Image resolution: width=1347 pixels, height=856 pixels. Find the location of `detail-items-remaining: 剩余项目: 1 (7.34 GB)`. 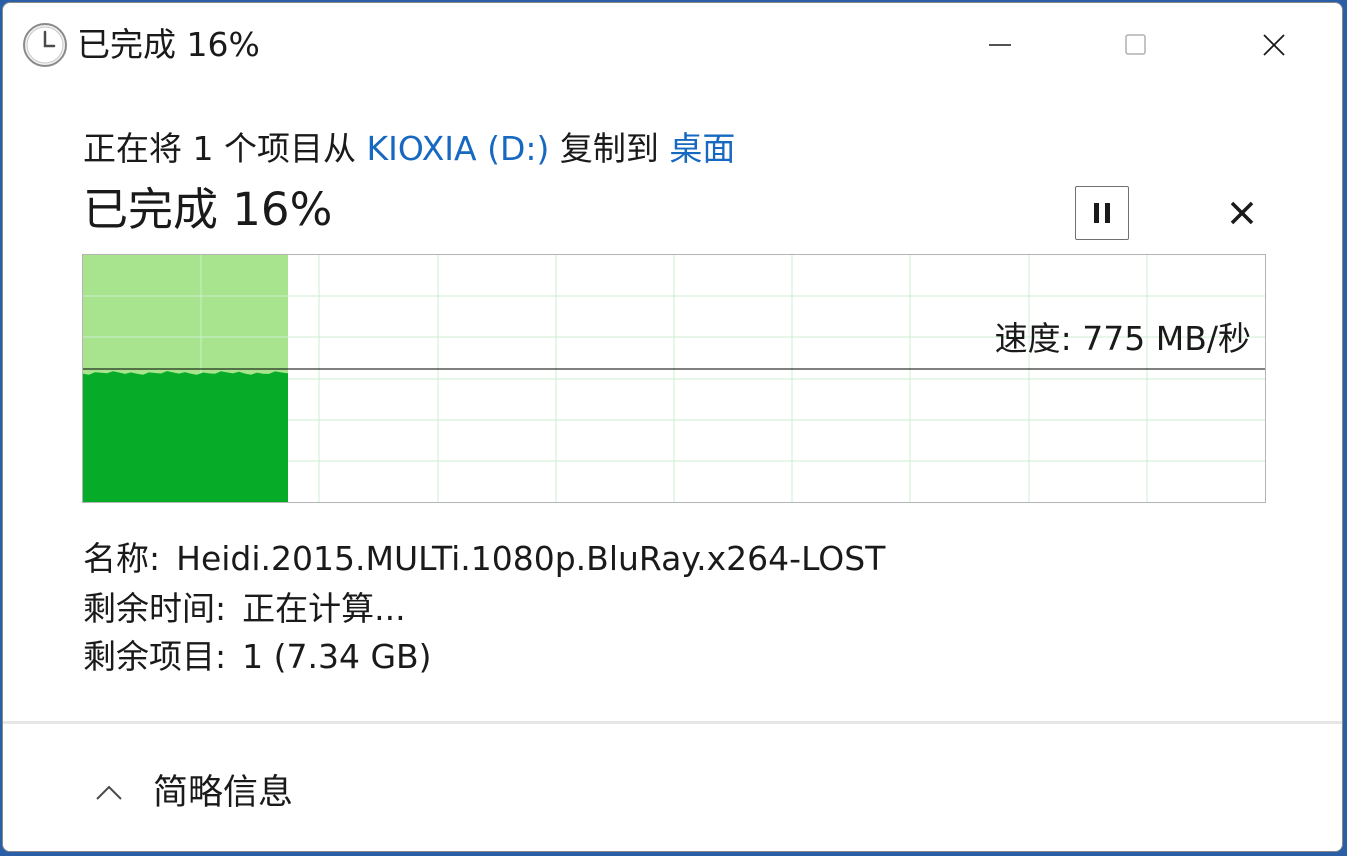

detail-items-remaining: 剩余项目: 1 (7.34 GB) is located at coordinates (257, 657).